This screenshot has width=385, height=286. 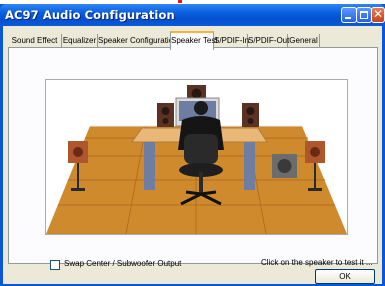 What do you see at coordinates (194, 40) in the screenshot?
I see `tab-speaker-test: Speaker Test` at bounding box center [194, 40].